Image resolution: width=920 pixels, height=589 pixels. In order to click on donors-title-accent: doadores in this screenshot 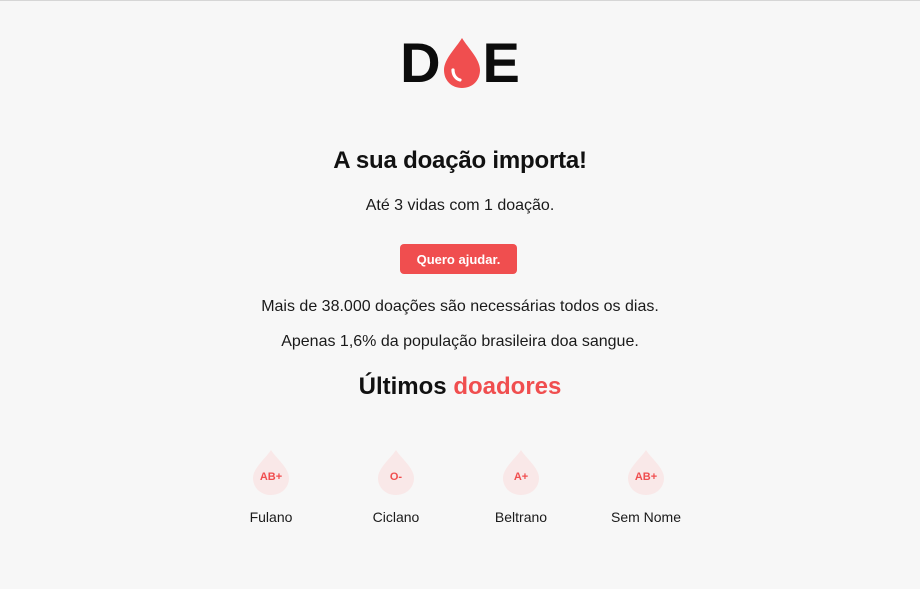, I will do `click(507, 386)`.